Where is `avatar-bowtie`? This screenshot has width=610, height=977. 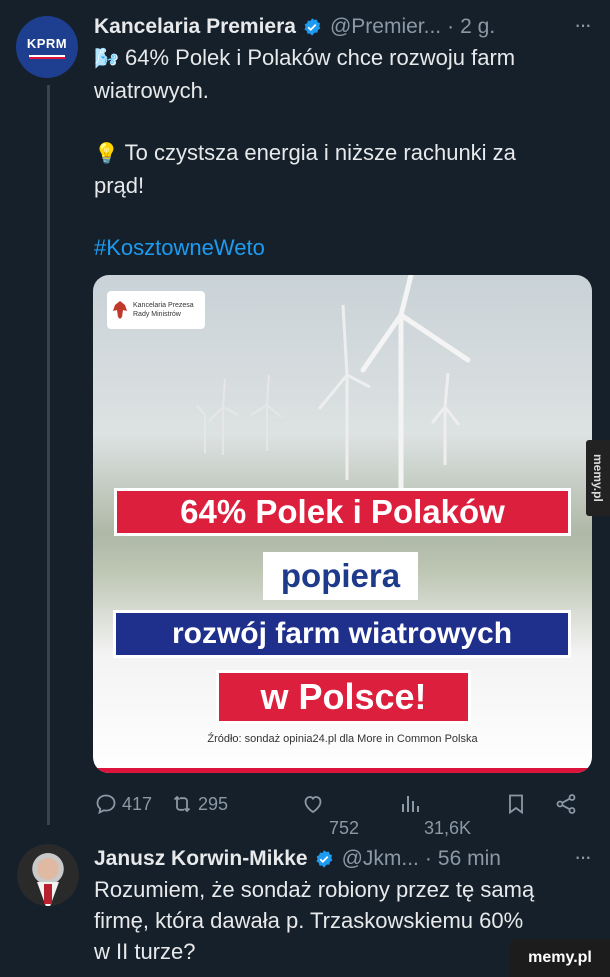 avatar-bowtie is located at coordinates (48, 894).